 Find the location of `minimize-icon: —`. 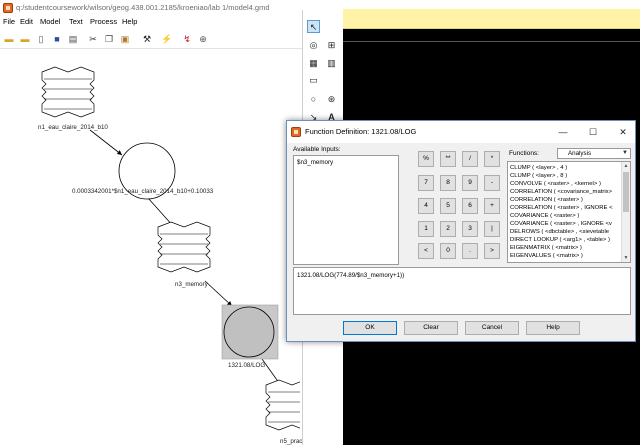

minimize-icon: — is located at coordinates (563, 132).